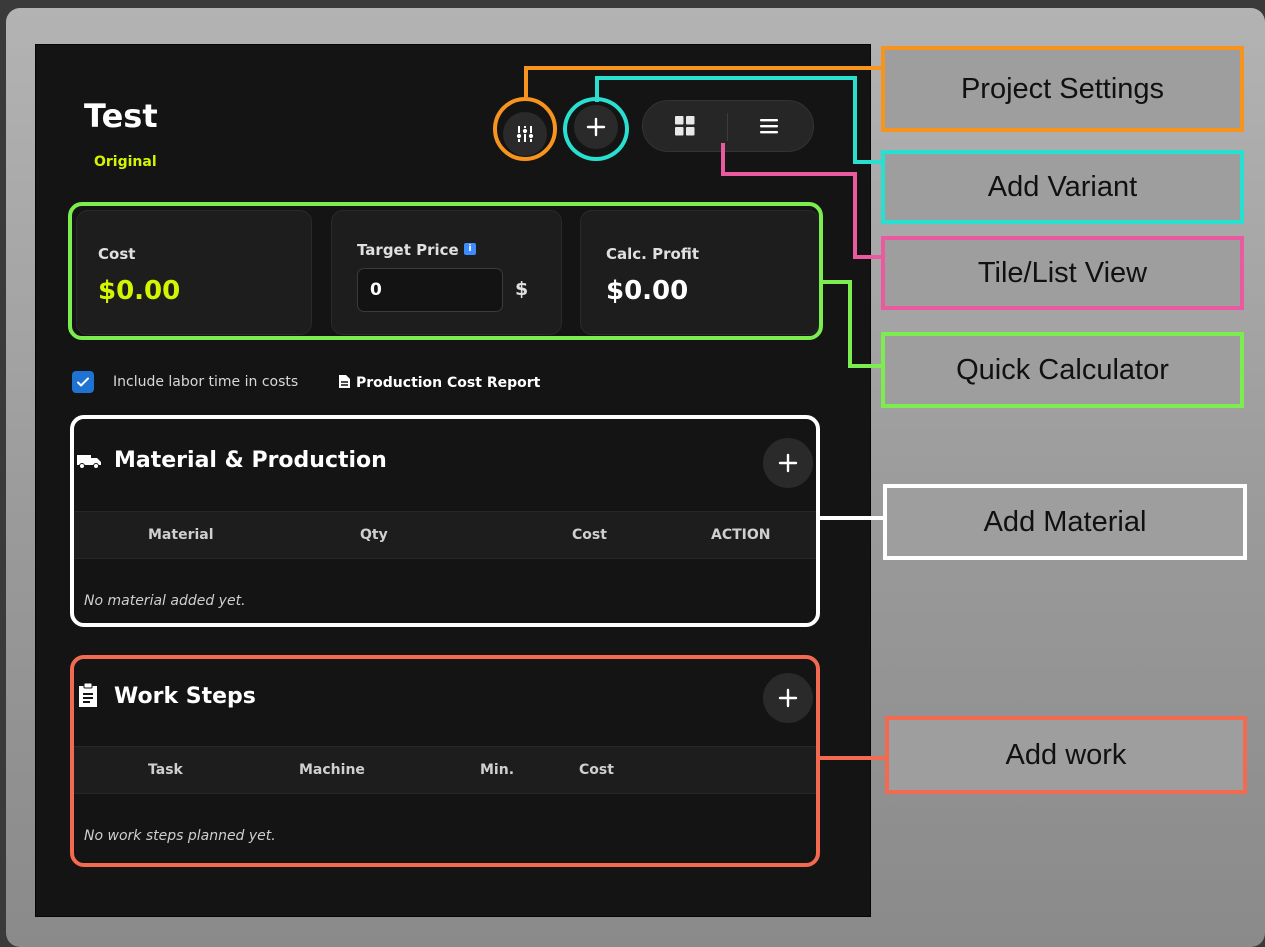 The height and width of the screenshot is (947, 1265). I want to click on quick-calculator-highlight, so click(445, 271).